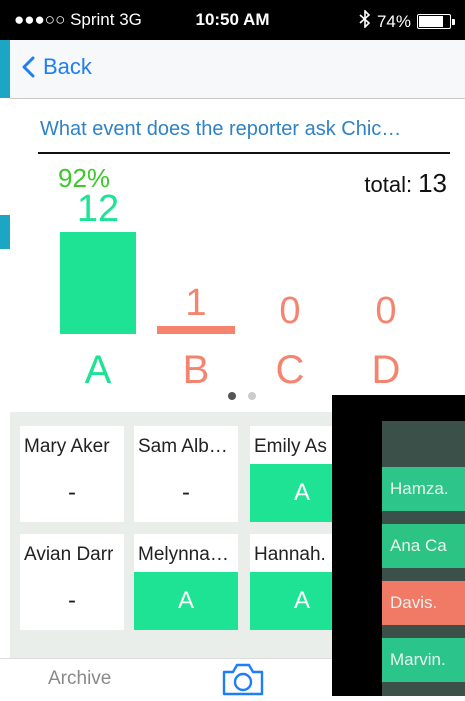 This screenshot has height=701, width=465. I want to click on student-name: Avian Darr, so click(69, 554).